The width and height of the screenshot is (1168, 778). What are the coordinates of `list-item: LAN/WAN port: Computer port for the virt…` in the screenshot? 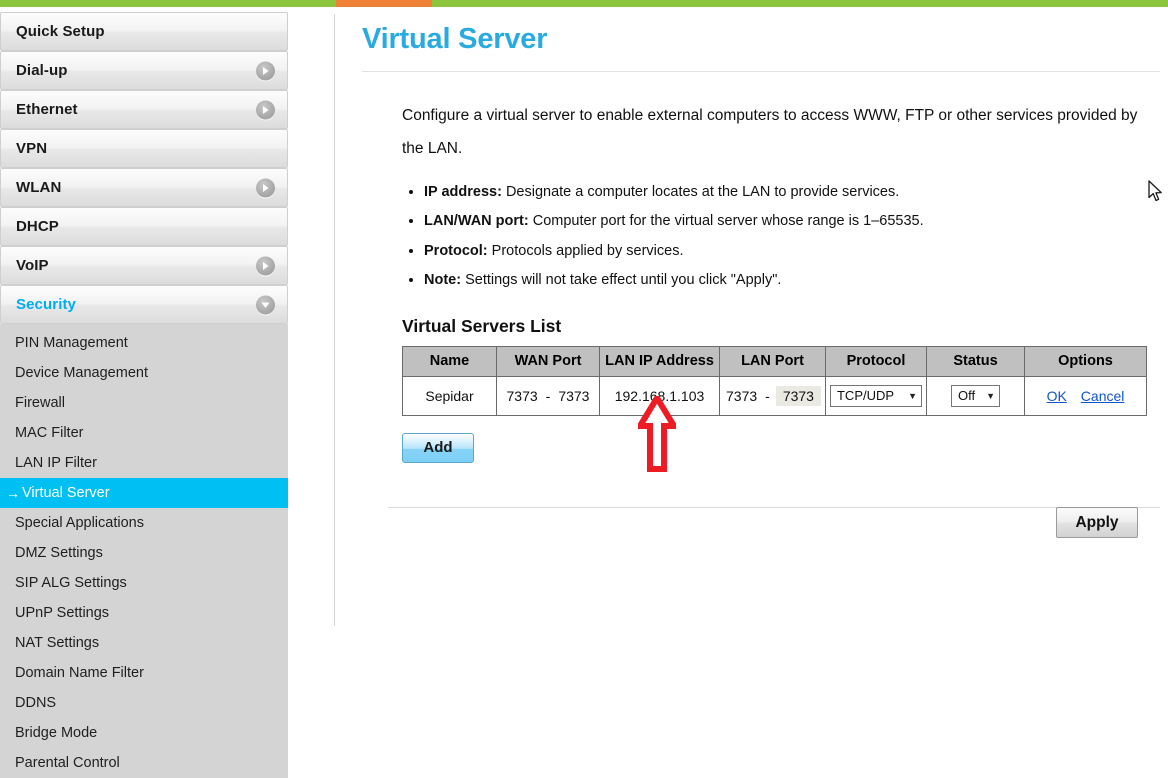 It's located at (793, 221).